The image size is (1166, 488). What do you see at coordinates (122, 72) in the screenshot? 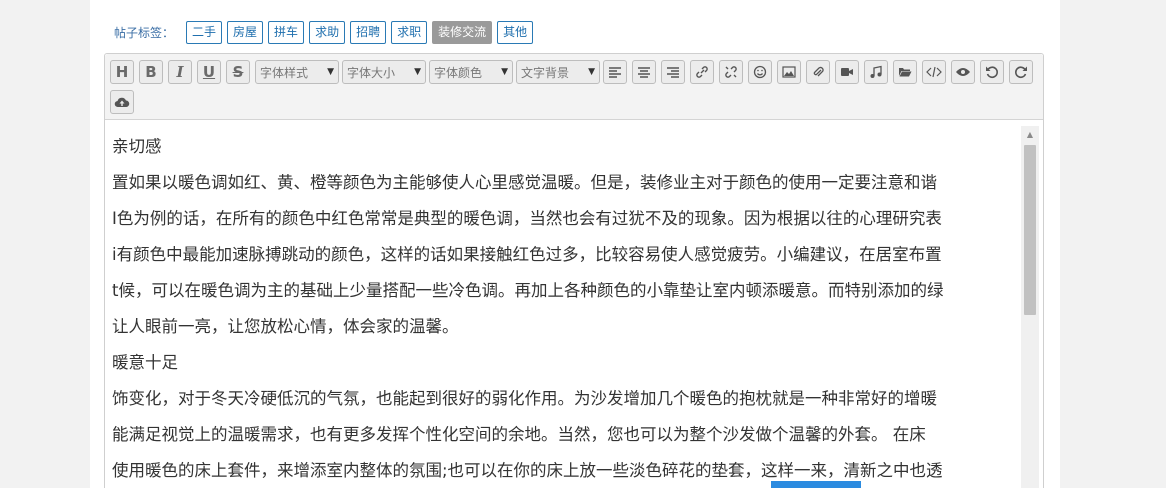
I see `heading-button: H` at bounding box center [122, 72].